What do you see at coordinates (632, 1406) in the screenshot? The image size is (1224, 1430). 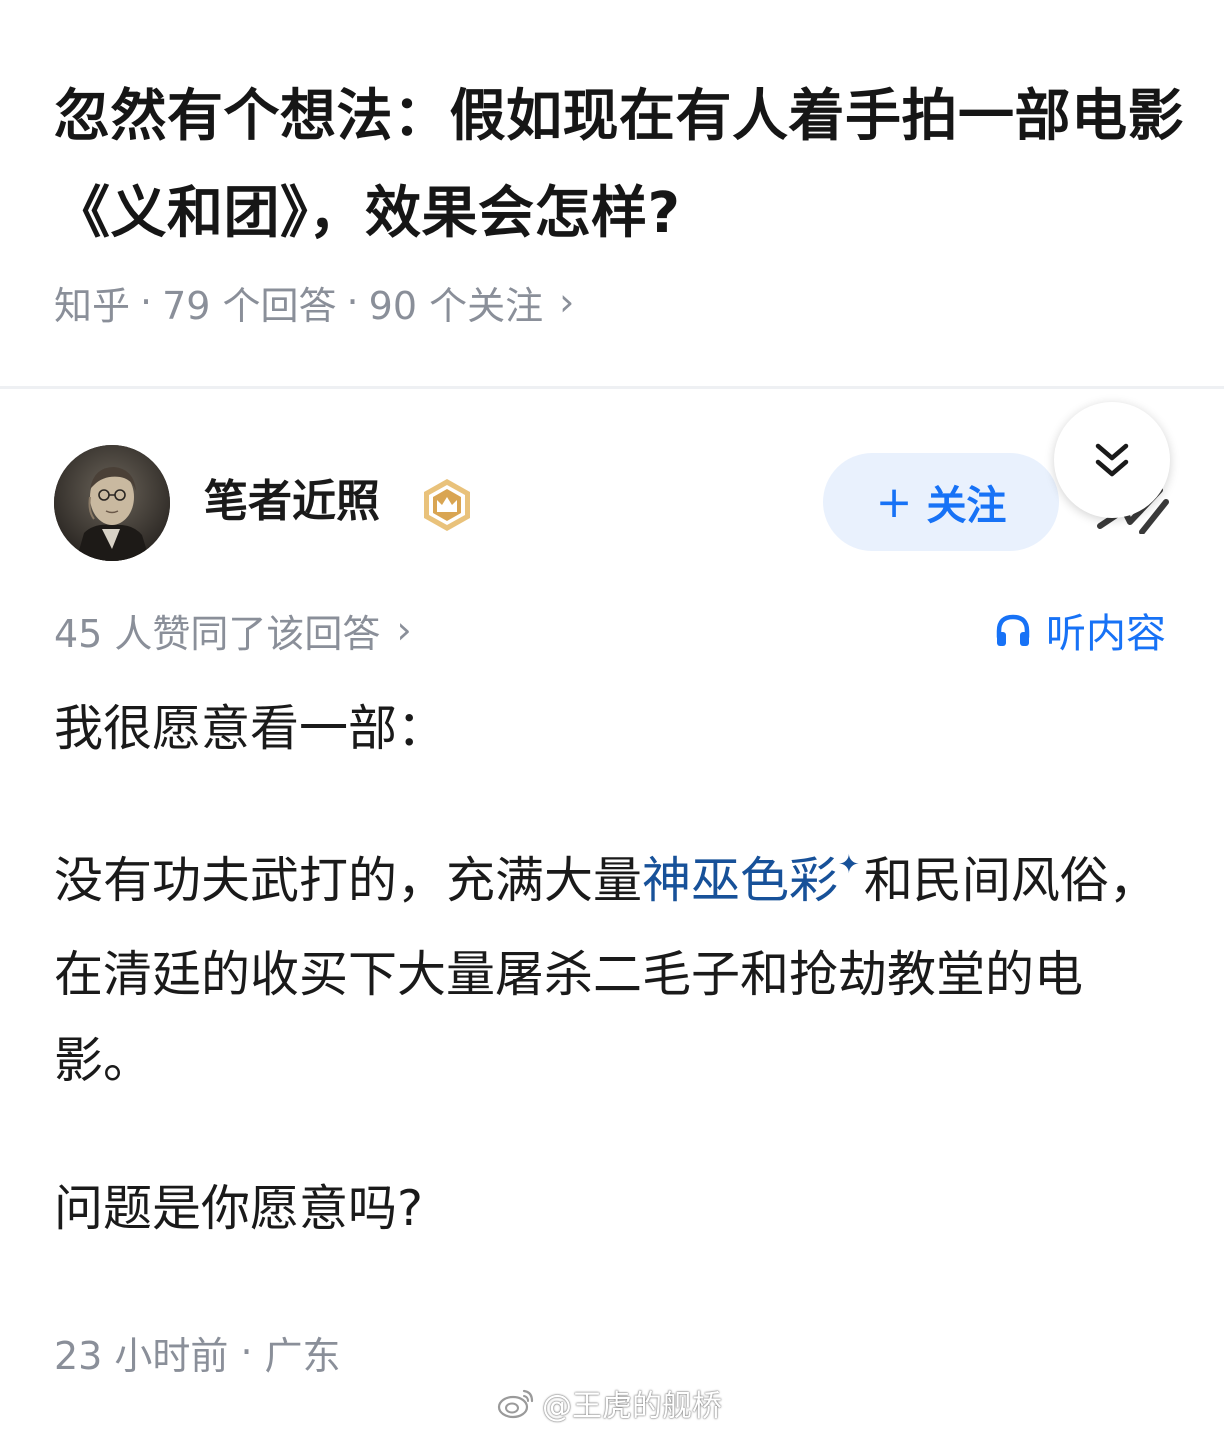 I see `watermark-text: @王虎的舰桥` at bounding box center [632, 1406].